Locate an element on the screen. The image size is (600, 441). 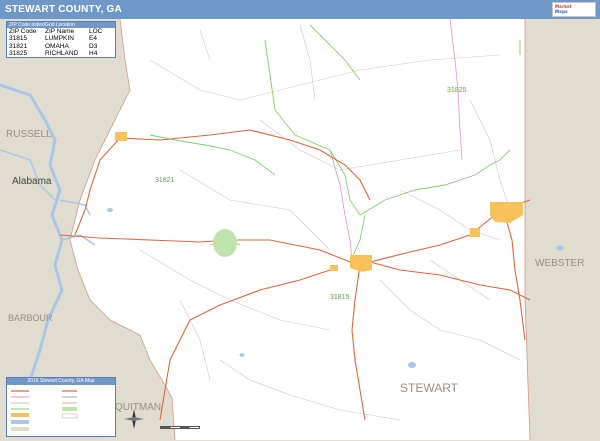
zip-name-cell: OMAHA is located at coordinates (57, 46).